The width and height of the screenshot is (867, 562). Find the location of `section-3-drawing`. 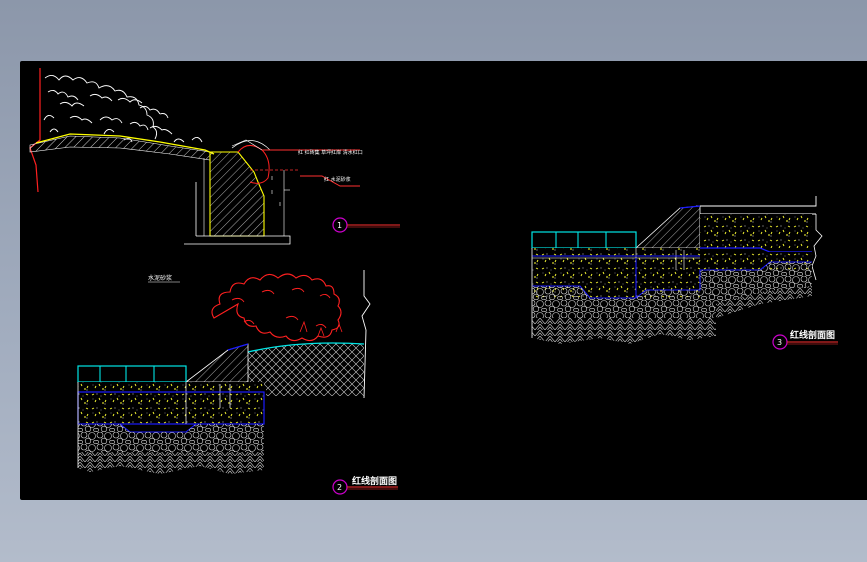

section-3-drawing is located at coordinates (684, 273).